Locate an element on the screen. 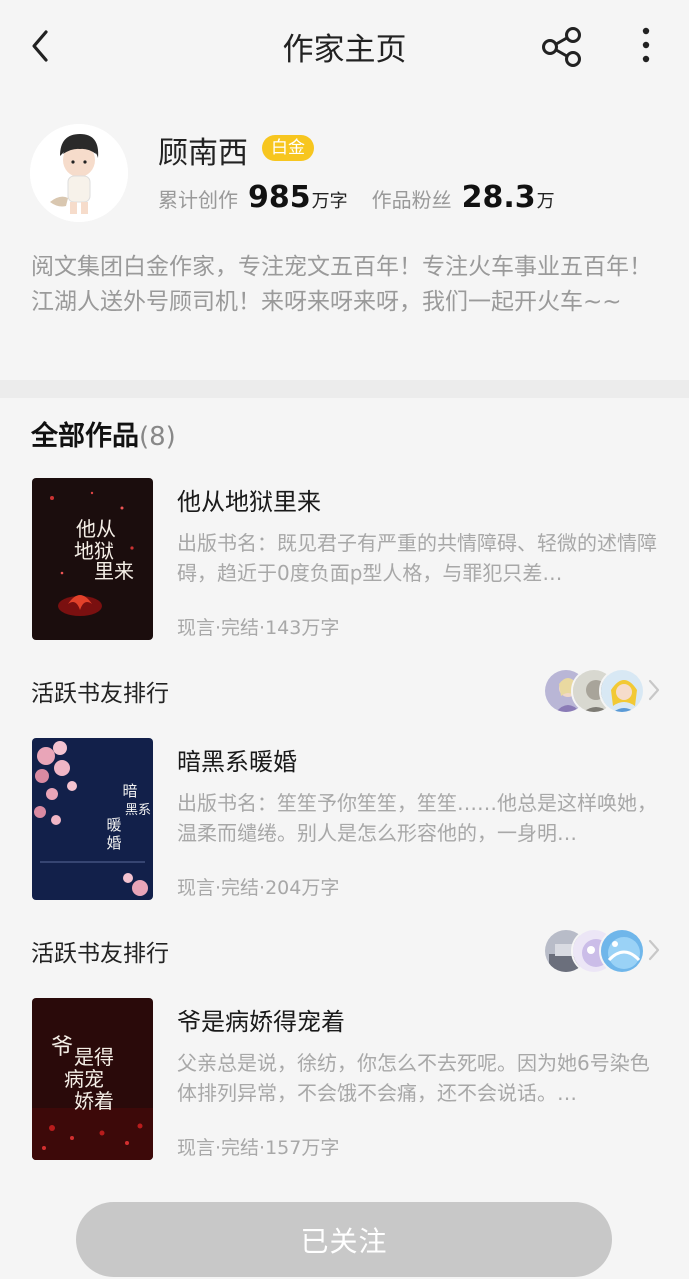 The height and width of the screenshot is (1279, 689). more-options-icon is located at coordinates (646, 46).